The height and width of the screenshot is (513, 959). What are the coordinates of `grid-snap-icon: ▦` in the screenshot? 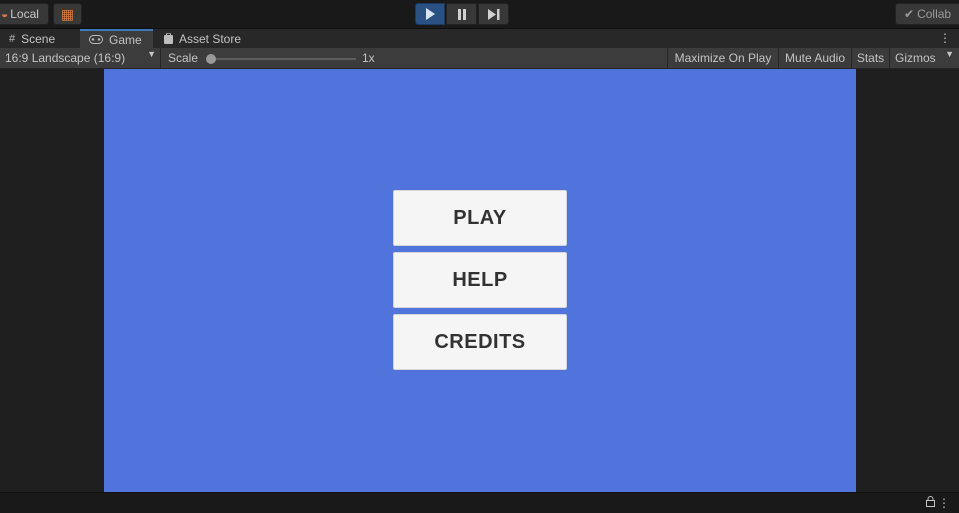 It's located at (67, 13).